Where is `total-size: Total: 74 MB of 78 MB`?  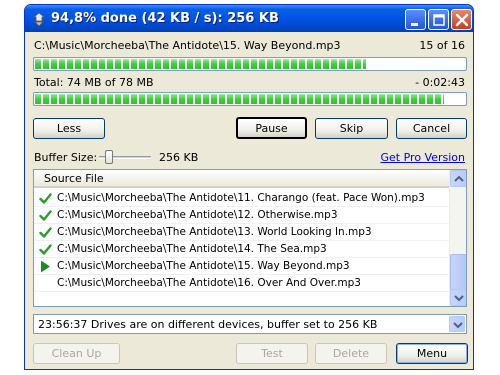 total-size: Total: 74 MB of 78 MB is located at coordinates (94, 82).